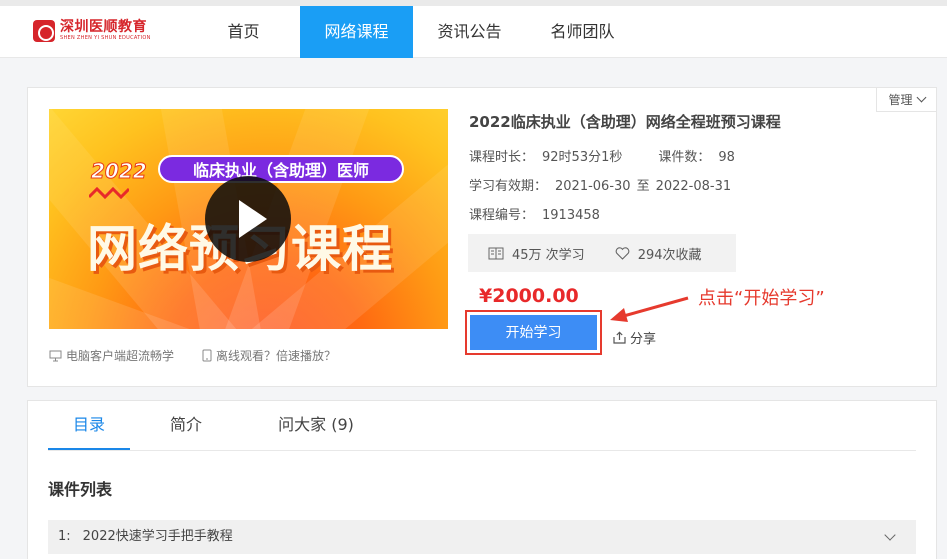 This screenshot has width=947, height=559. Describe the element at coordinates (684, 157) in the screenshot. I see `count-label: 课件数：` at that location.